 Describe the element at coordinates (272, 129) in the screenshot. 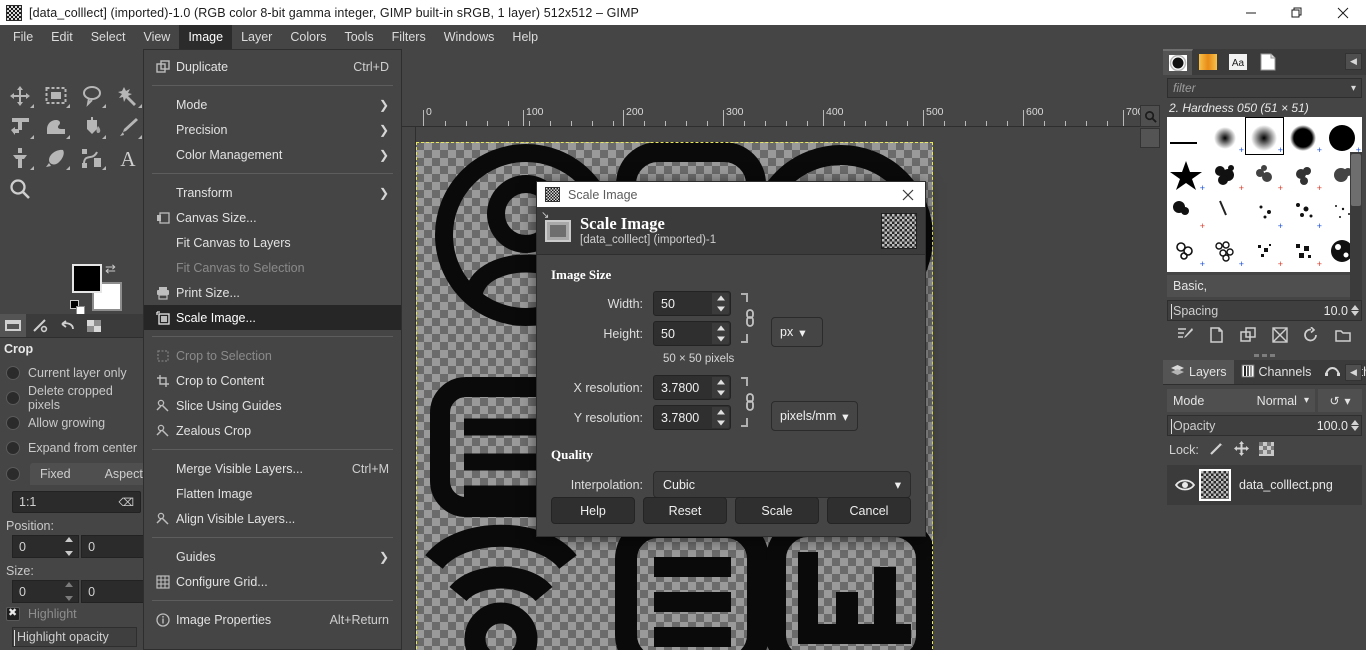

I see `menu-item-precision: Precision ❯` at that location.